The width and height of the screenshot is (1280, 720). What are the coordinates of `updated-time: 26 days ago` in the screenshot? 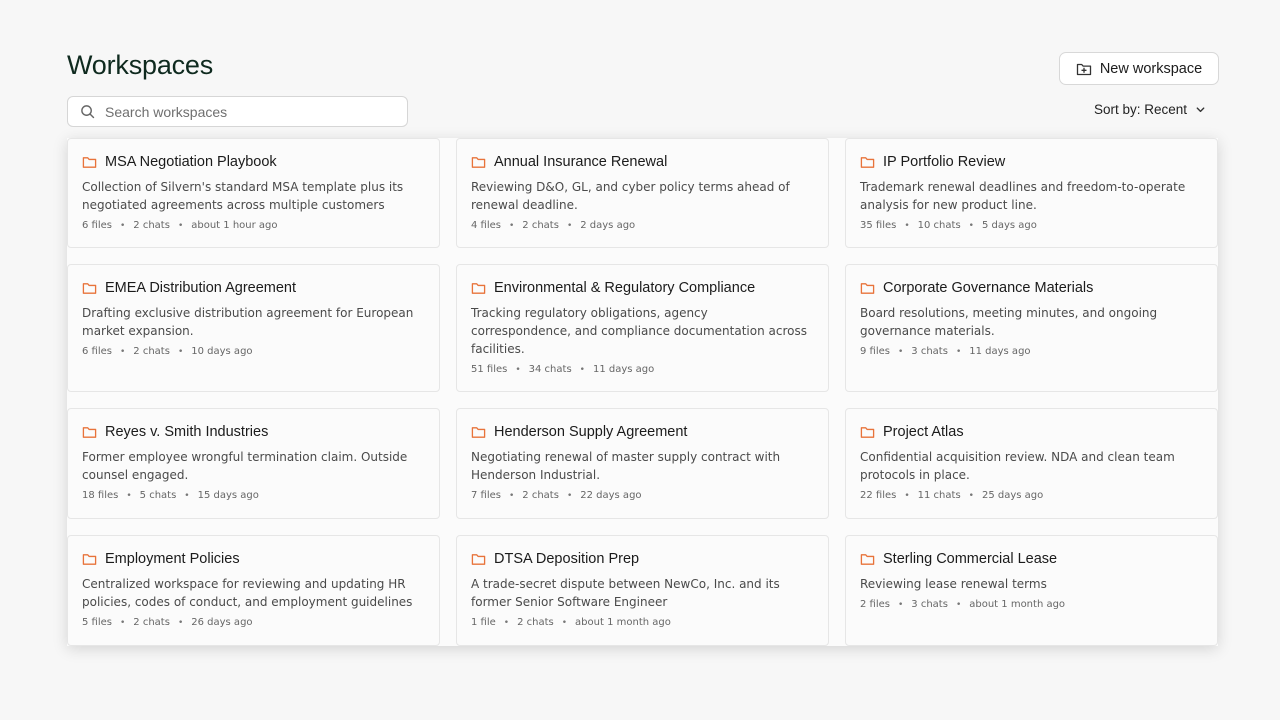 It's located at (222, 622).